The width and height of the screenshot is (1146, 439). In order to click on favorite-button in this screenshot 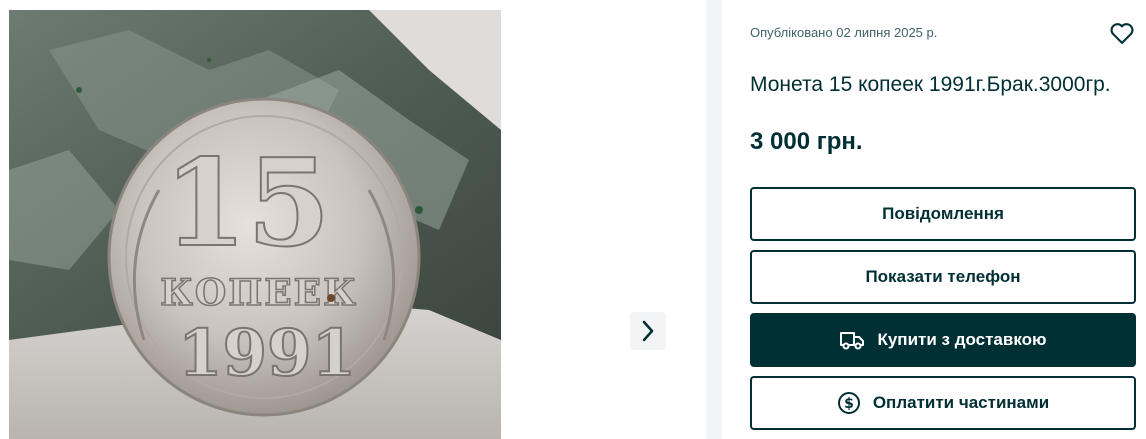, I will do `click(1122, 33)`.